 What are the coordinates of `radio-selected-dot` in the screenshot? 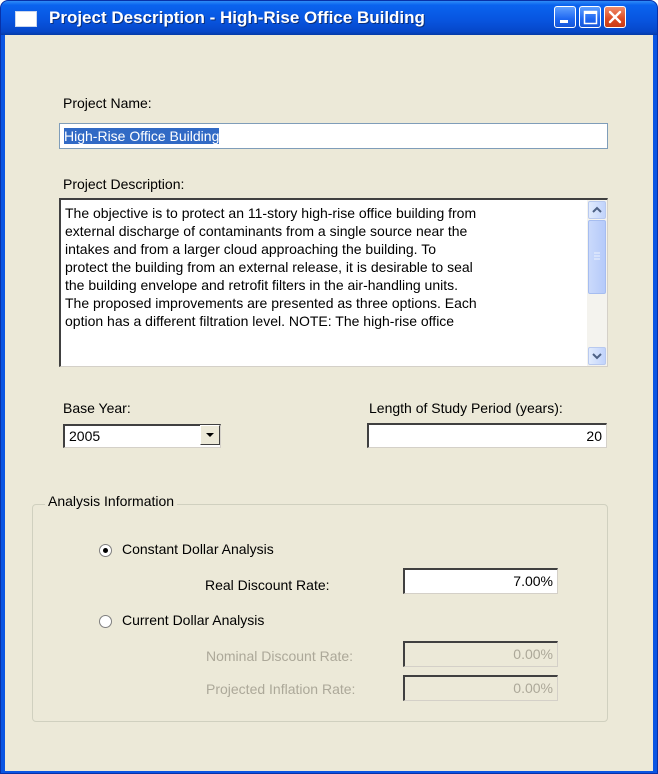 It's located at (105, 550).